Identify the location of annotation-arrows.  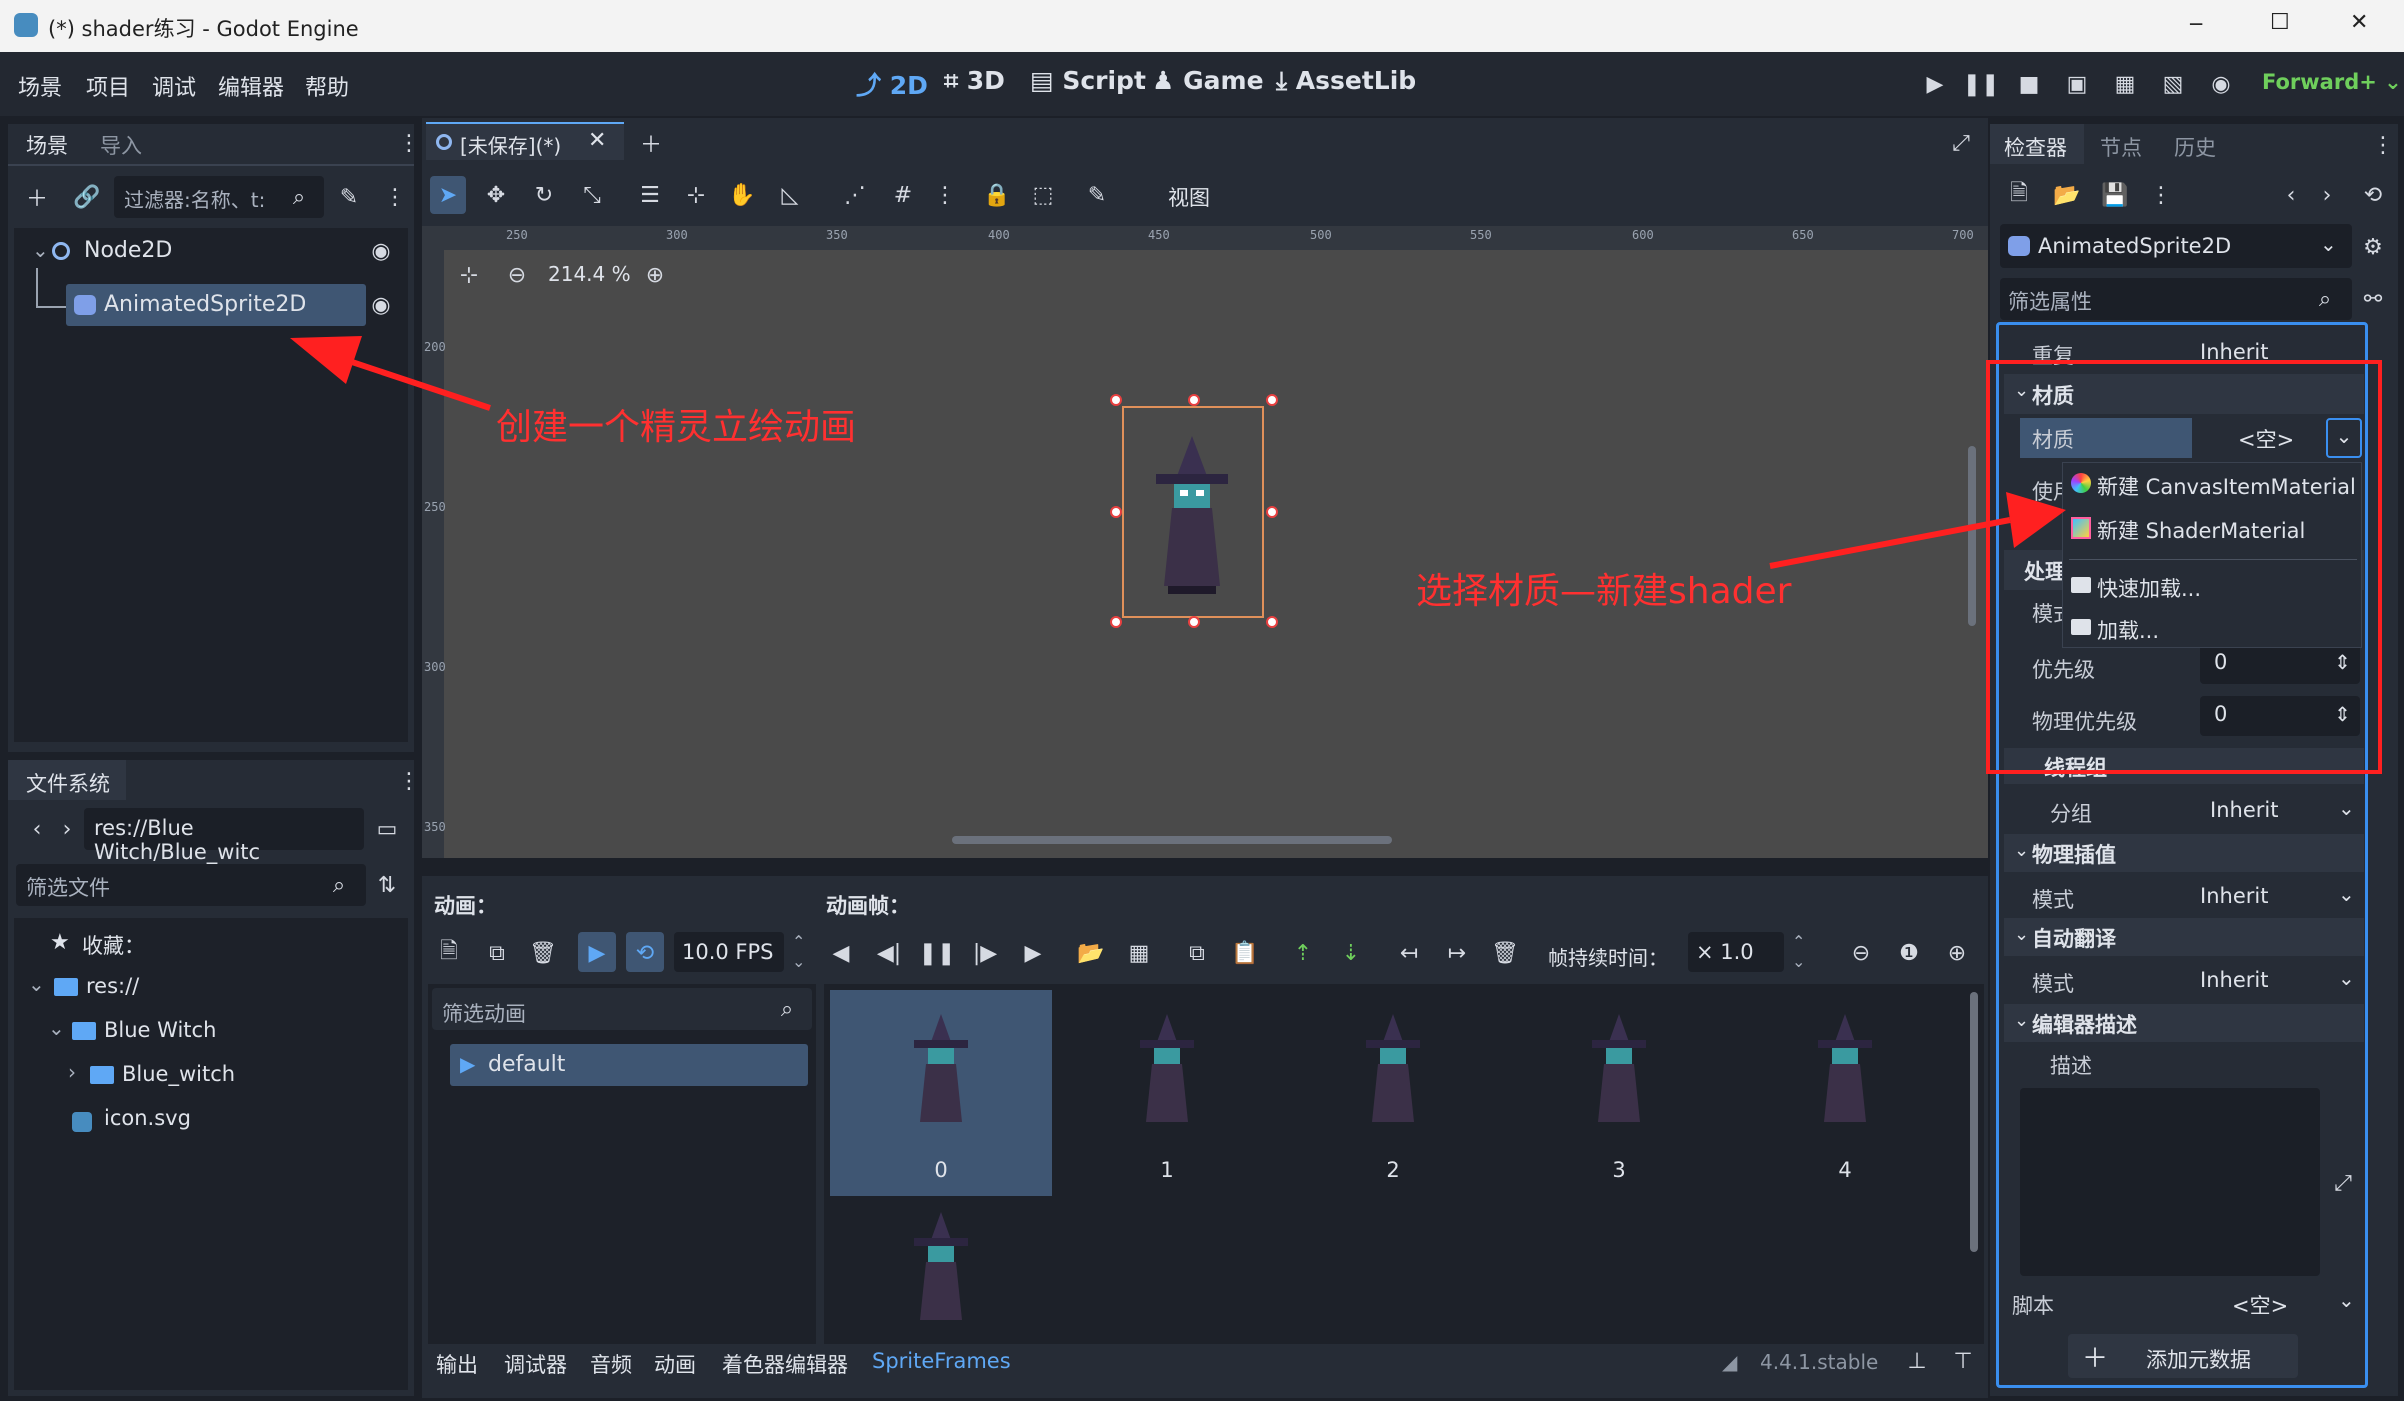
(1178, 452).